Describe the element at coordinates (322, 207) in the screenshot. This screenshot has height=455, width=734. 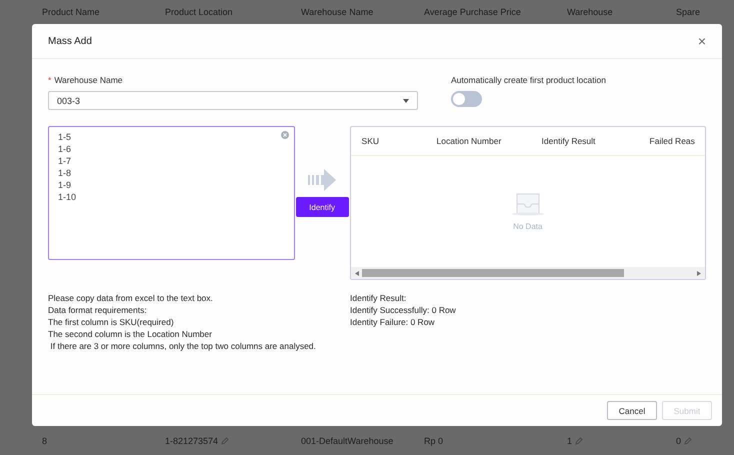
I see `identify-button: Identify` at that location.